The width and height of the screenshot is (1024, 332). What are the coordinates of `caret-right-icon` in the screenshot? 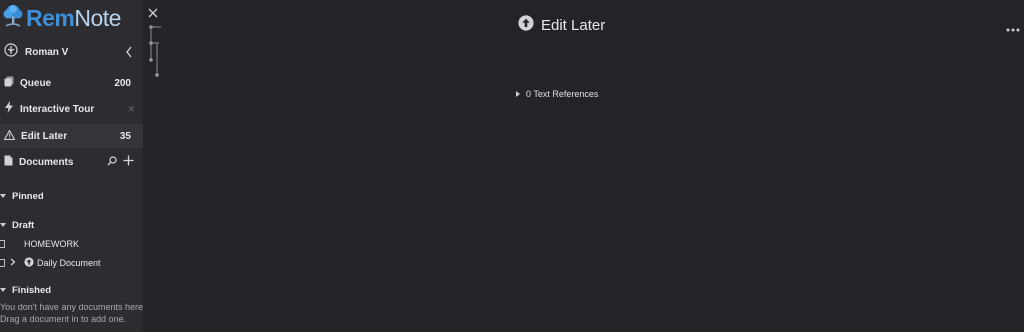 It's located at (518, 94).